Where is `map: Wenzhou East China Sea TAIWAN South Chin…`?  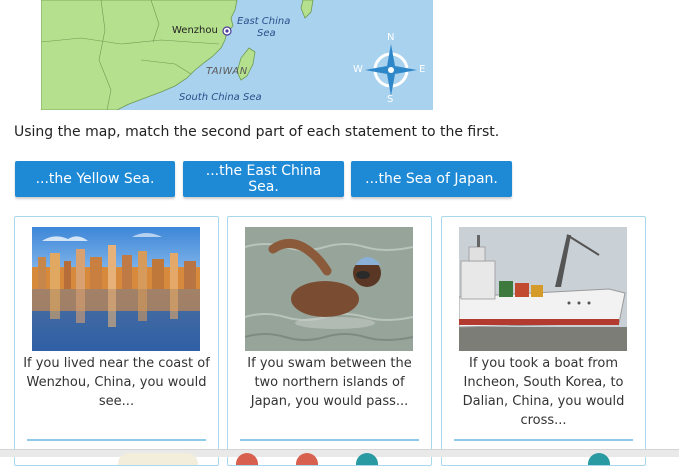 map: Wenzhou East China Sea TAIWAN South Chin… is located at coordinates (237, 55).